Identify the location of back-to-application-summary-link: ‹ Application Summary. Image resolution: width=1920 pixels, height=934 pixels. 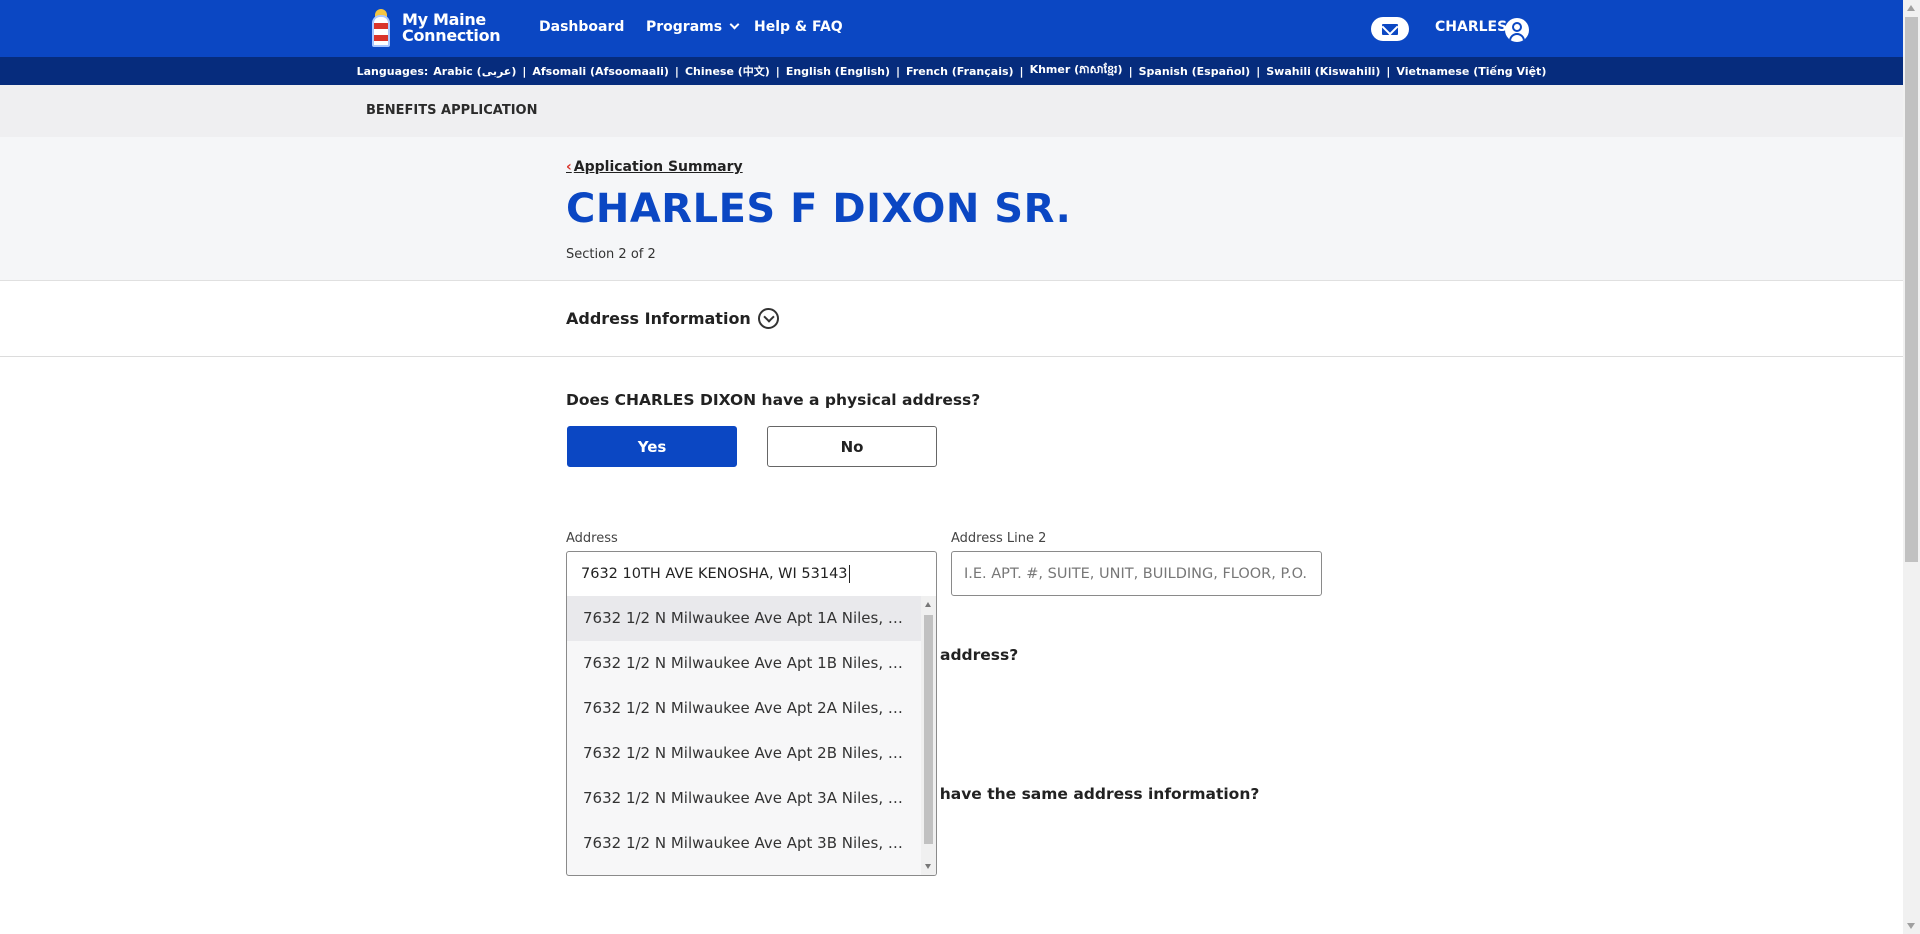
(654, 167).